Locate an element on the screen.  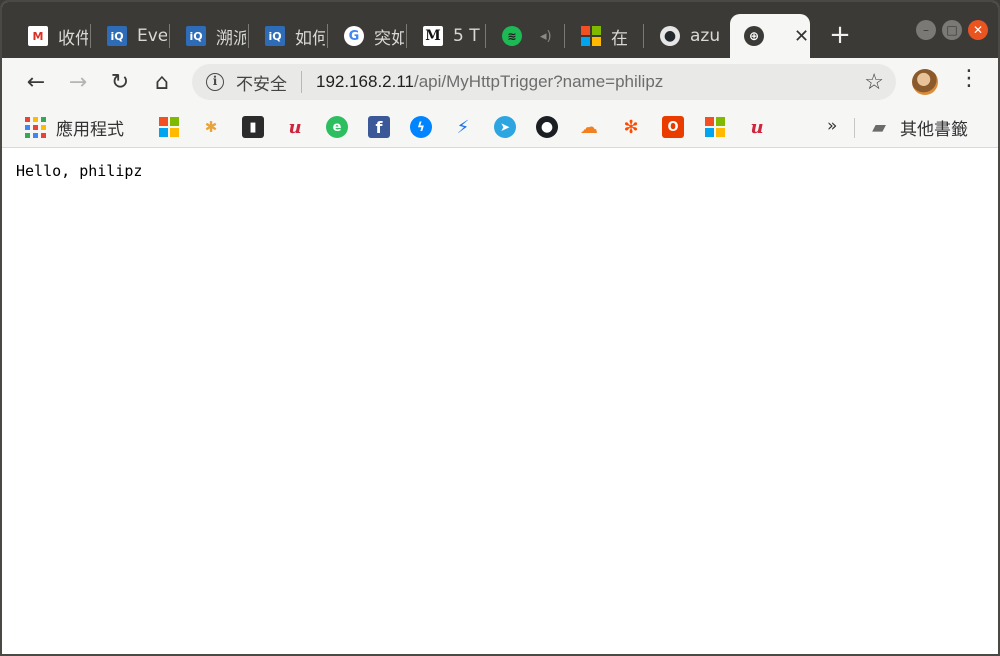
bookmark-cloudflare: ☁ is located at coordinates (589, 127).